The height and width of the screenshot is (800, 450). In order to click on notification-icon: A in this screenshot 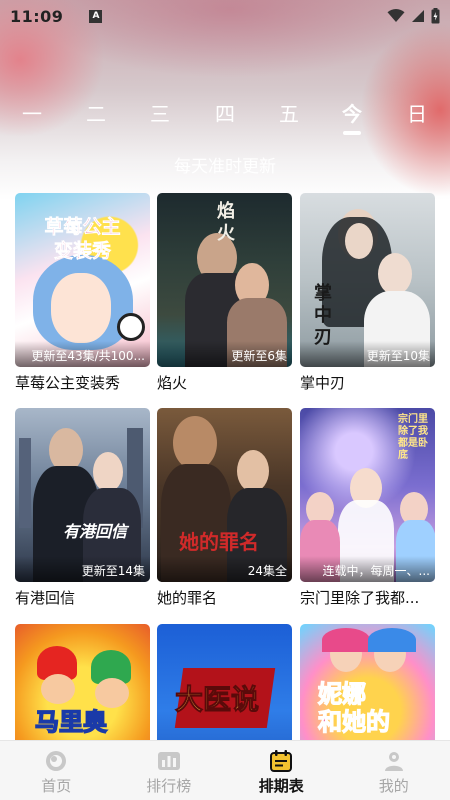, I will do `click(96, 16)`.